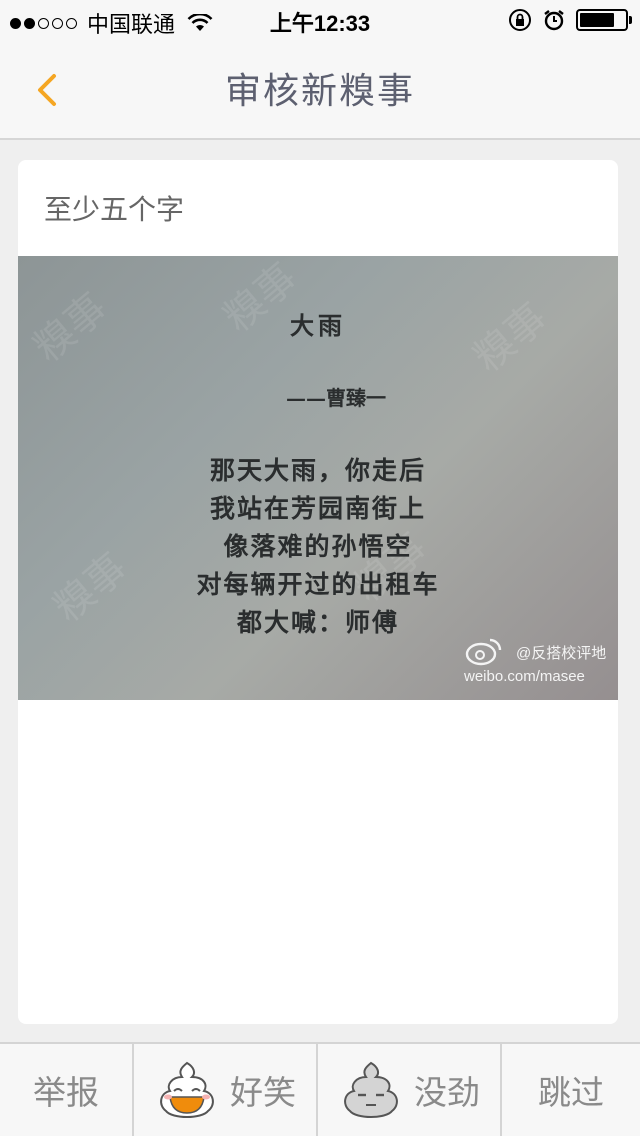  Describe the element at coordinates (570, 20) in the screenshot. I see `status-right` at that location.